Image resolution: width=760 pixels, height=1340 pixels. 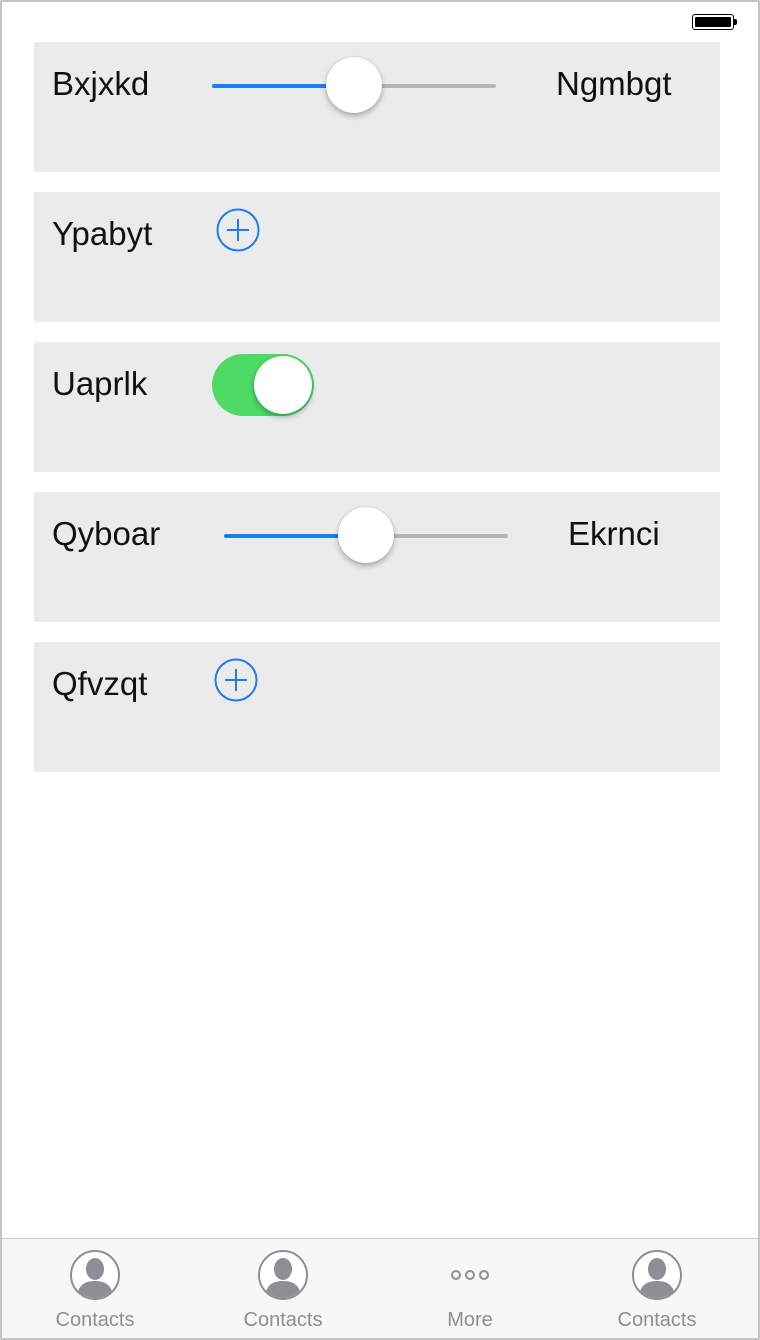 What do you see at coordinates (106, 533) in the screenshot?
I see `row-label: Qyboar` at bounding box center [106, 533].